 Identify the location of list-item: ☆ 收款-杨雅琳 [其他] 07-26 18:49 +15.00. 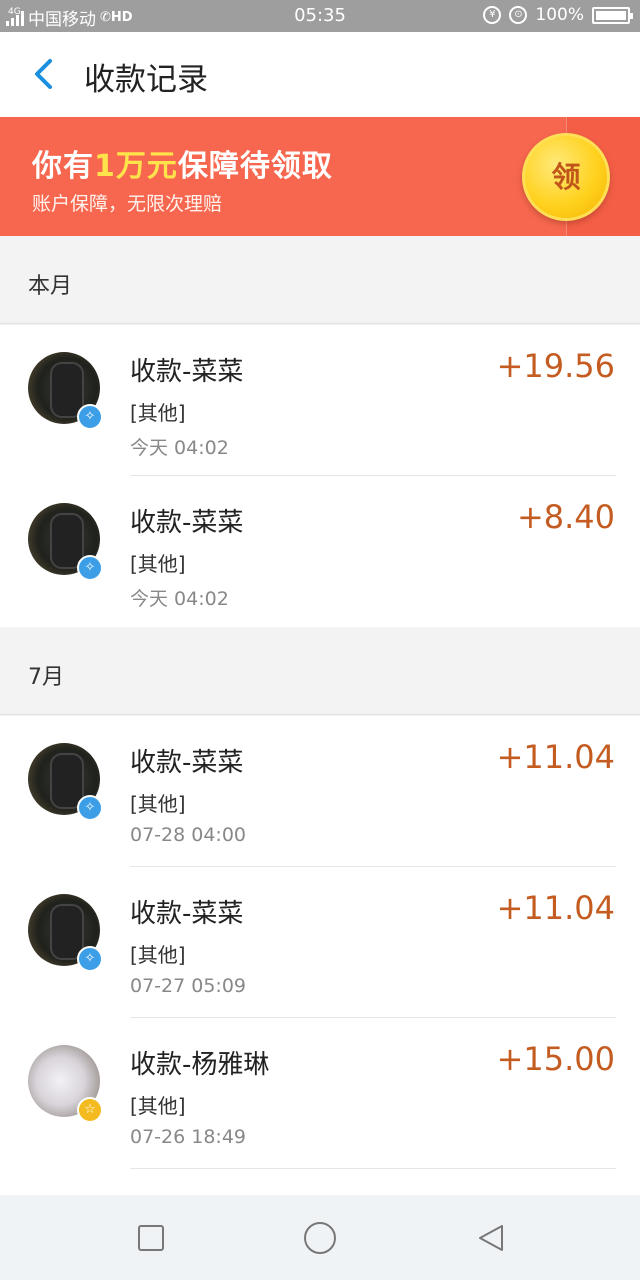
(320, 1093).